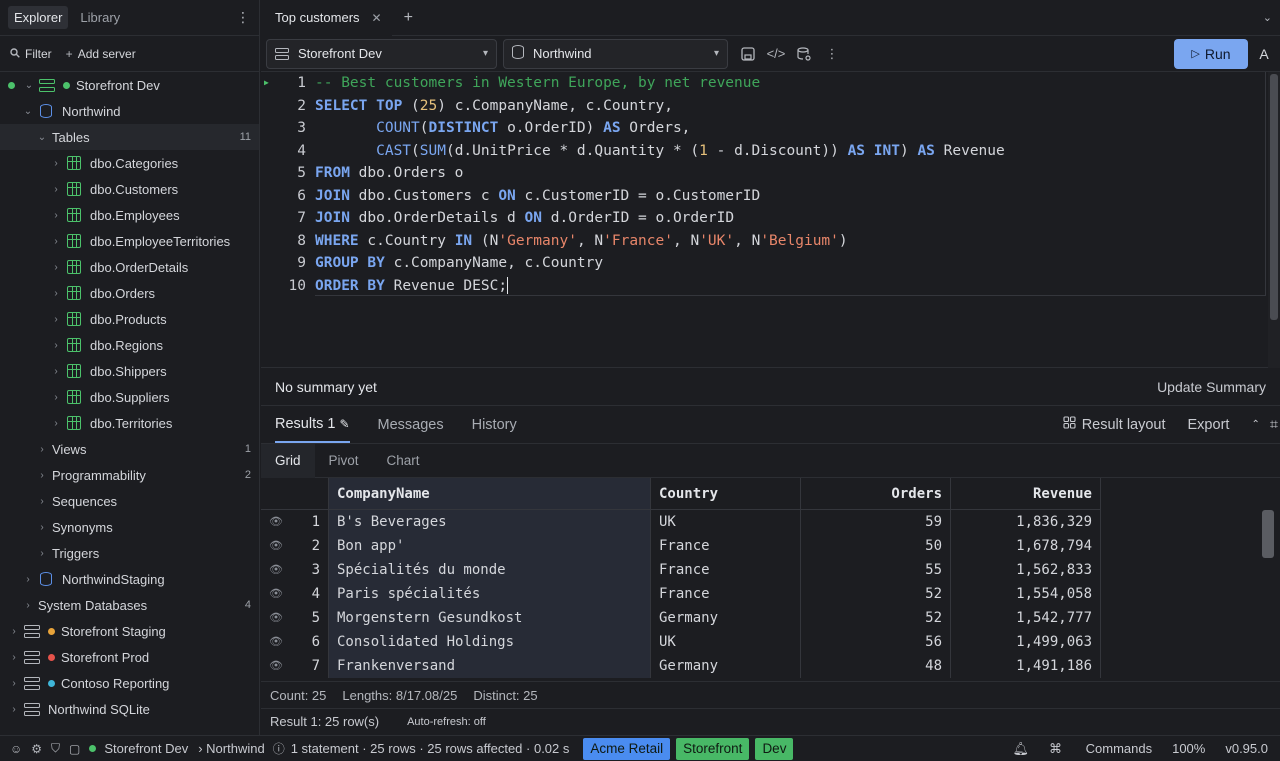 This screenshot has height=761, width=1280. What do you see at coordinates (129, 85) in the screenshot?
I see `tree-item-server: ⌄ Storefront Dev` at bounding box center [129, 85].